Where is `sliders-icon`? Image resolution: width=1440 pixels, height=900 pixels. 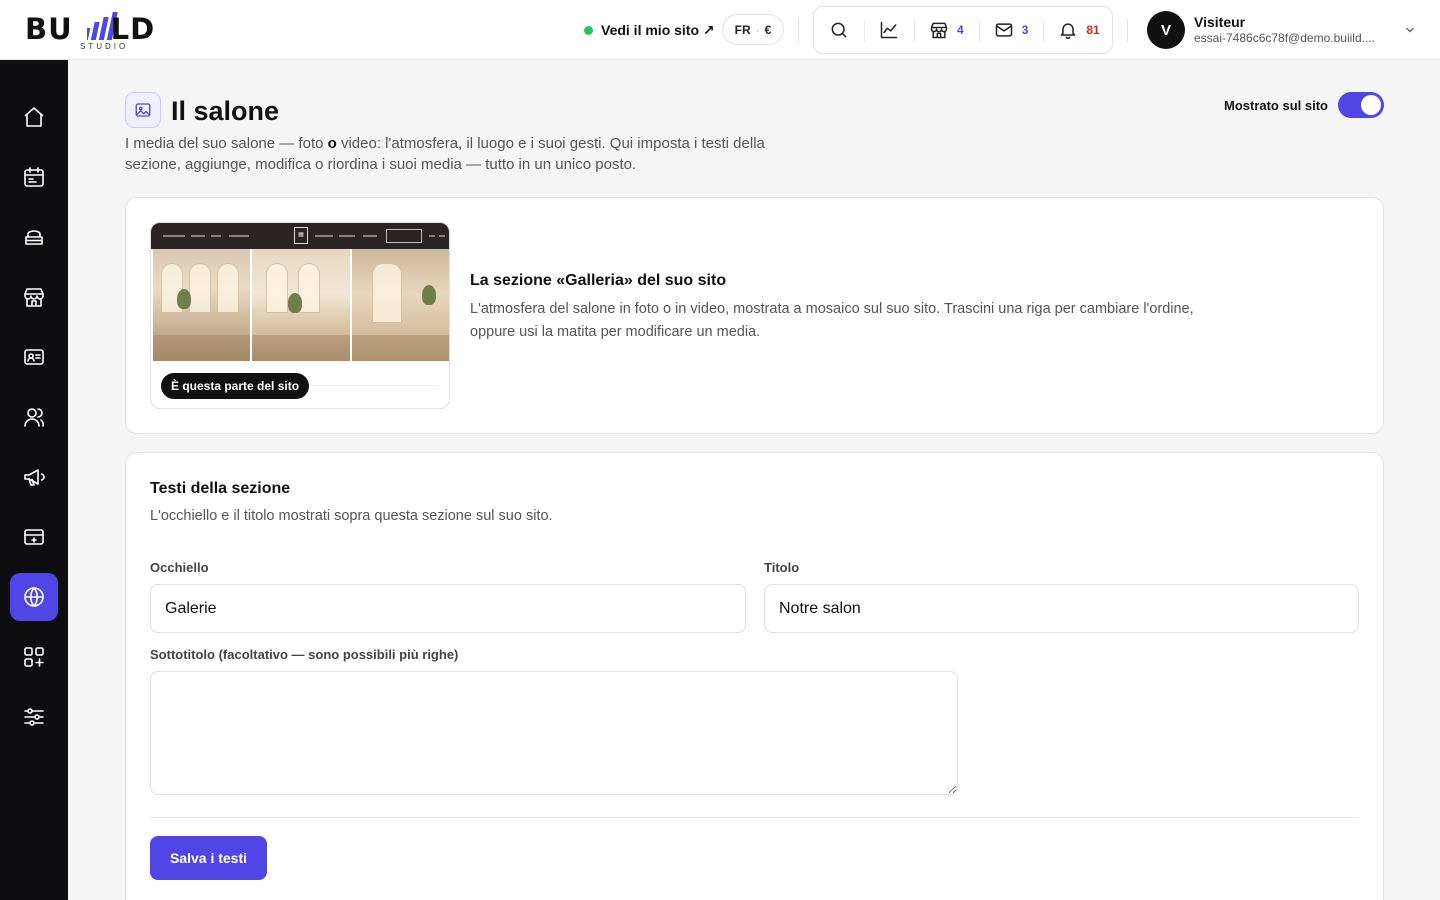 sliders-icon is located at coordinates (34, 717).